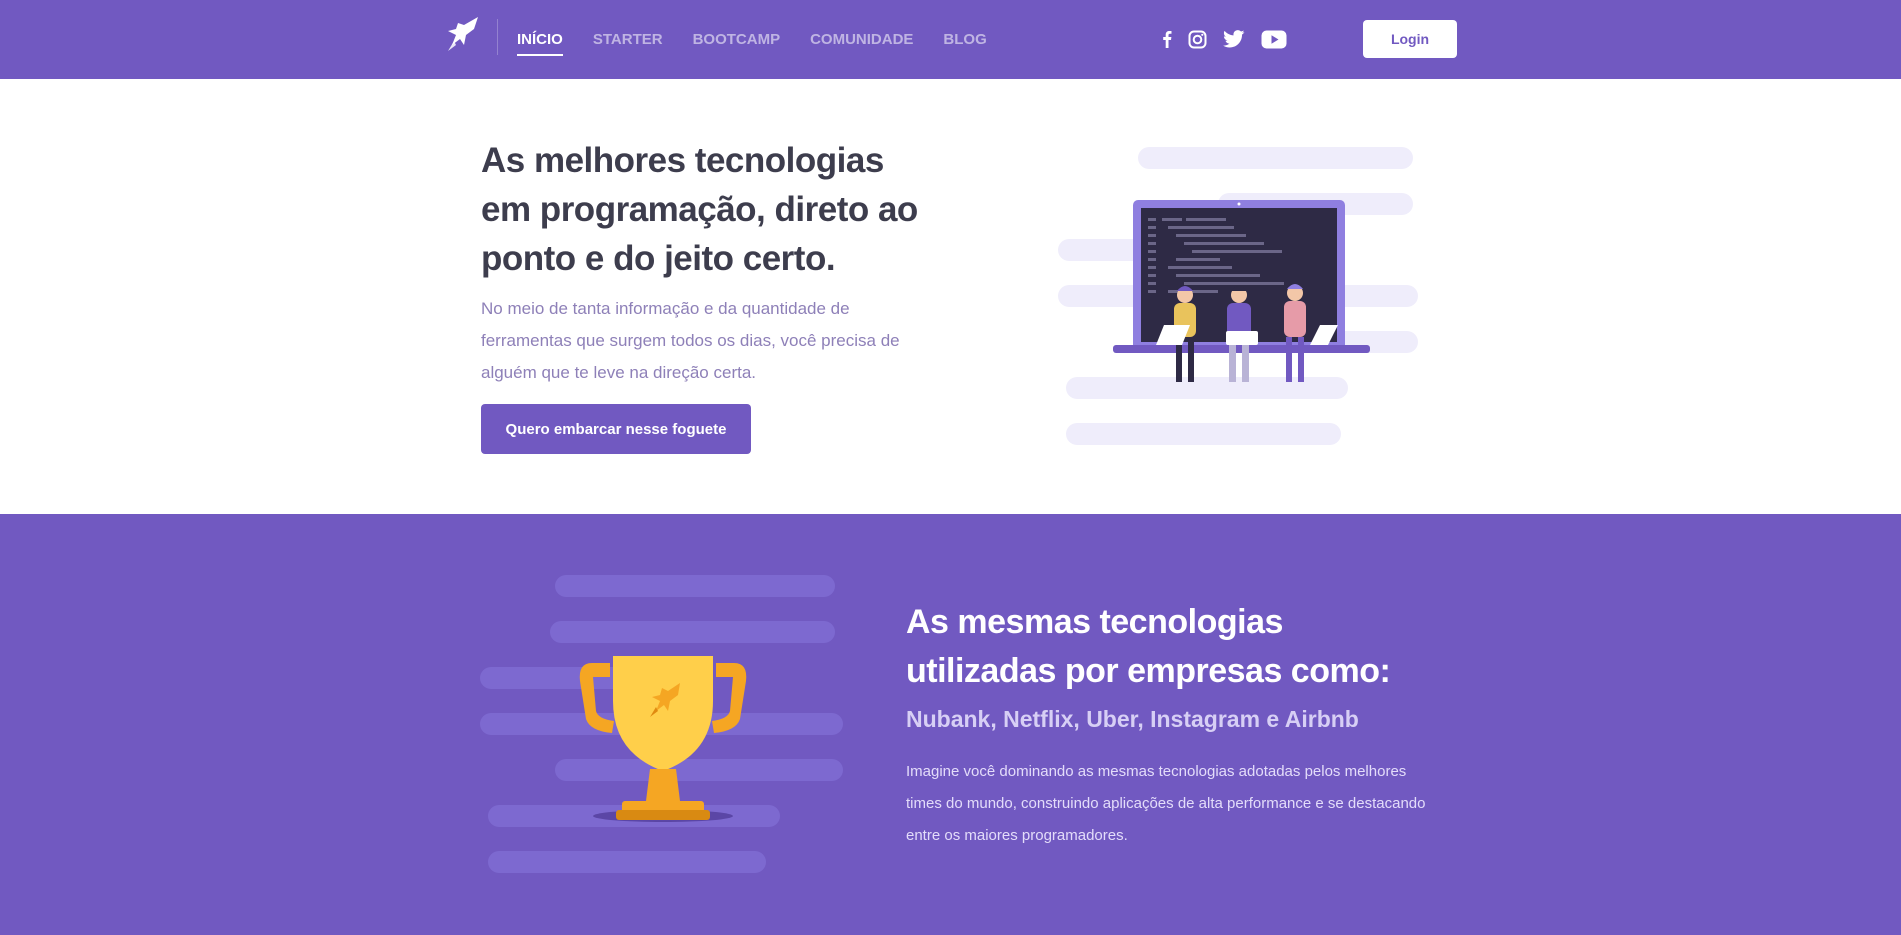 This screenshot has width=1901, height=935. I want to click on social-links, so click(1224, 39).